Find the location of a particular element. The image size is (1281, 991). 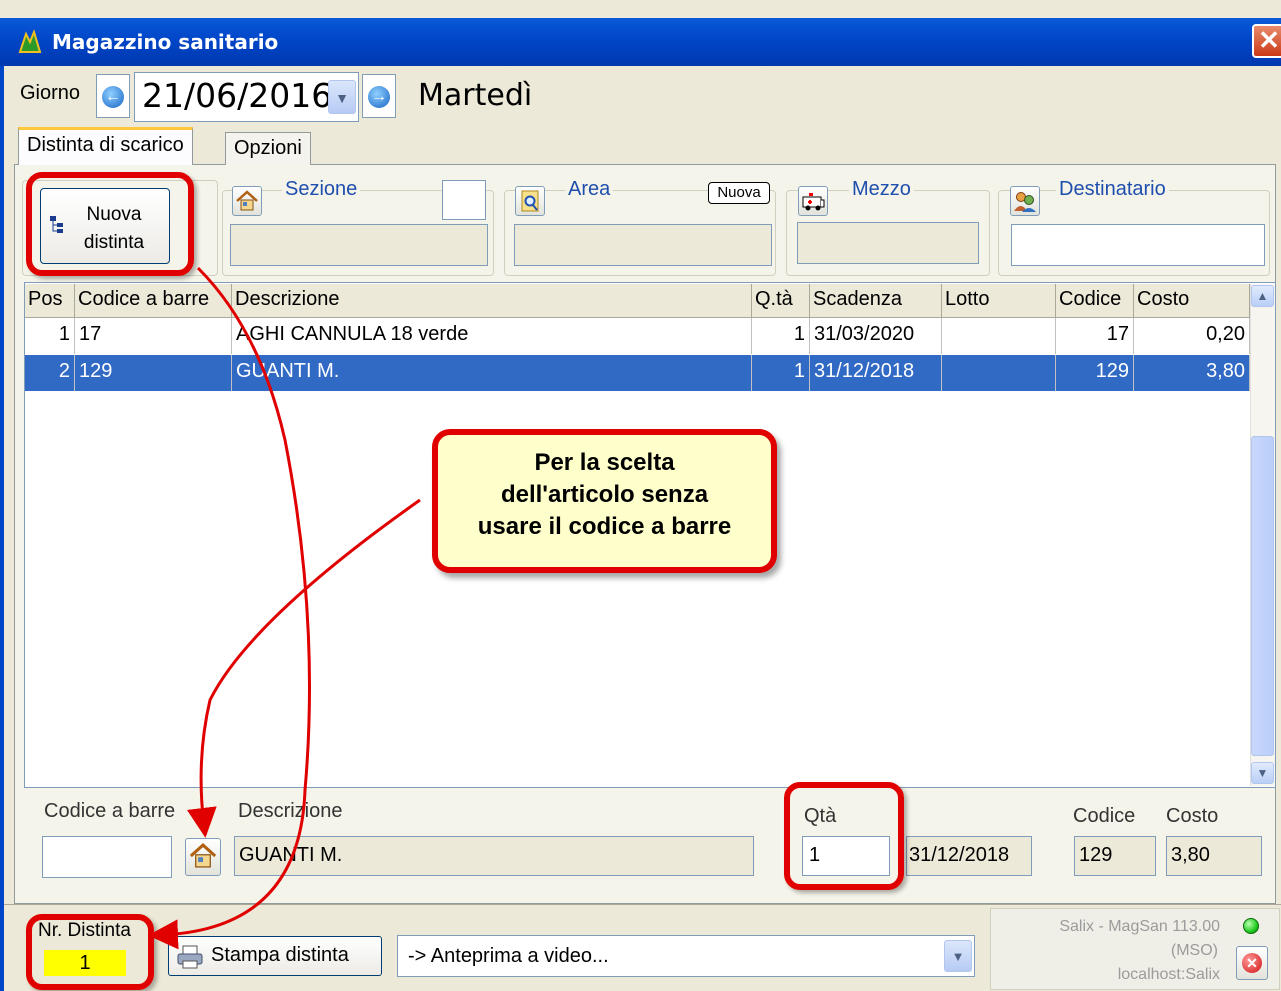

callout-line-2: dell'articolo senza is located at coordinates (604, 494).